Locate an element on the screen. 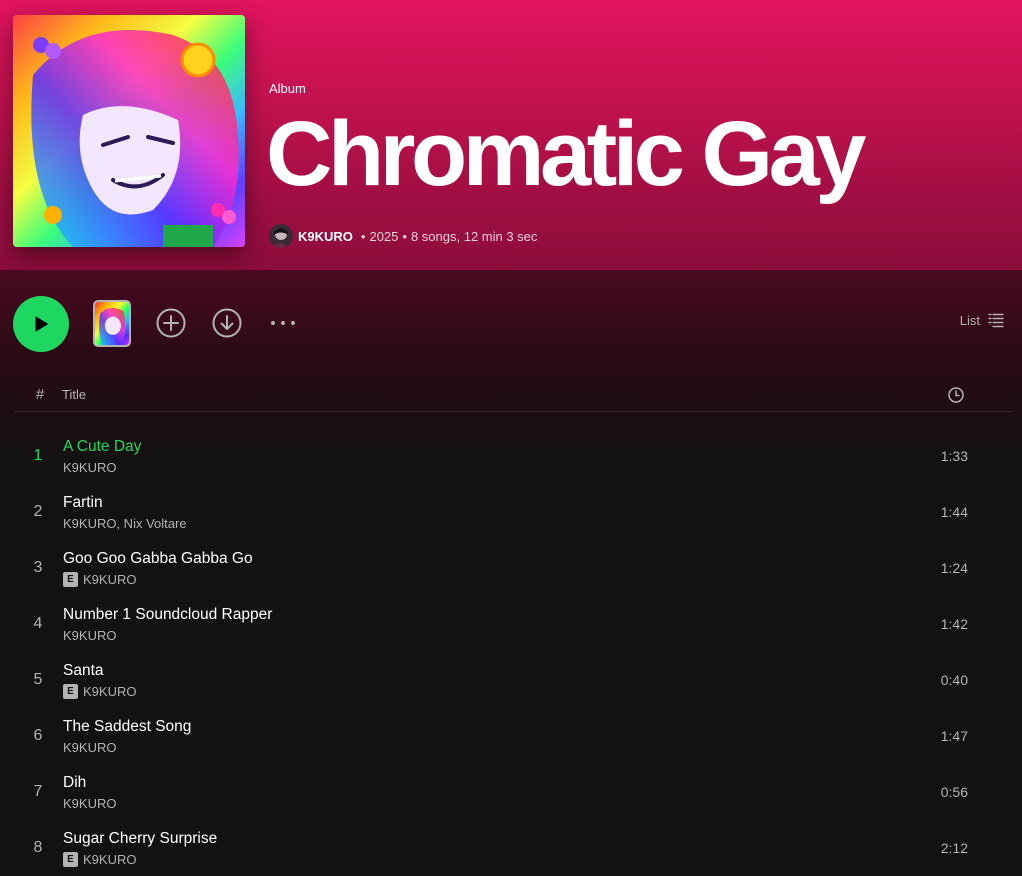  track-duration: 1:33 is located at coordinates (954, 456).